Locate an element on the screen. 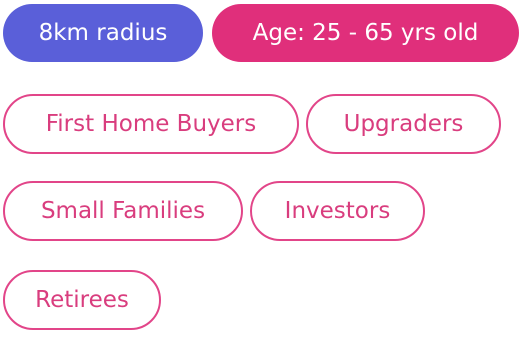 This screenshot has height=347, width=524. age-range-chip: Age: 25 - 65 yrs old is located at coordinates (365, 33).